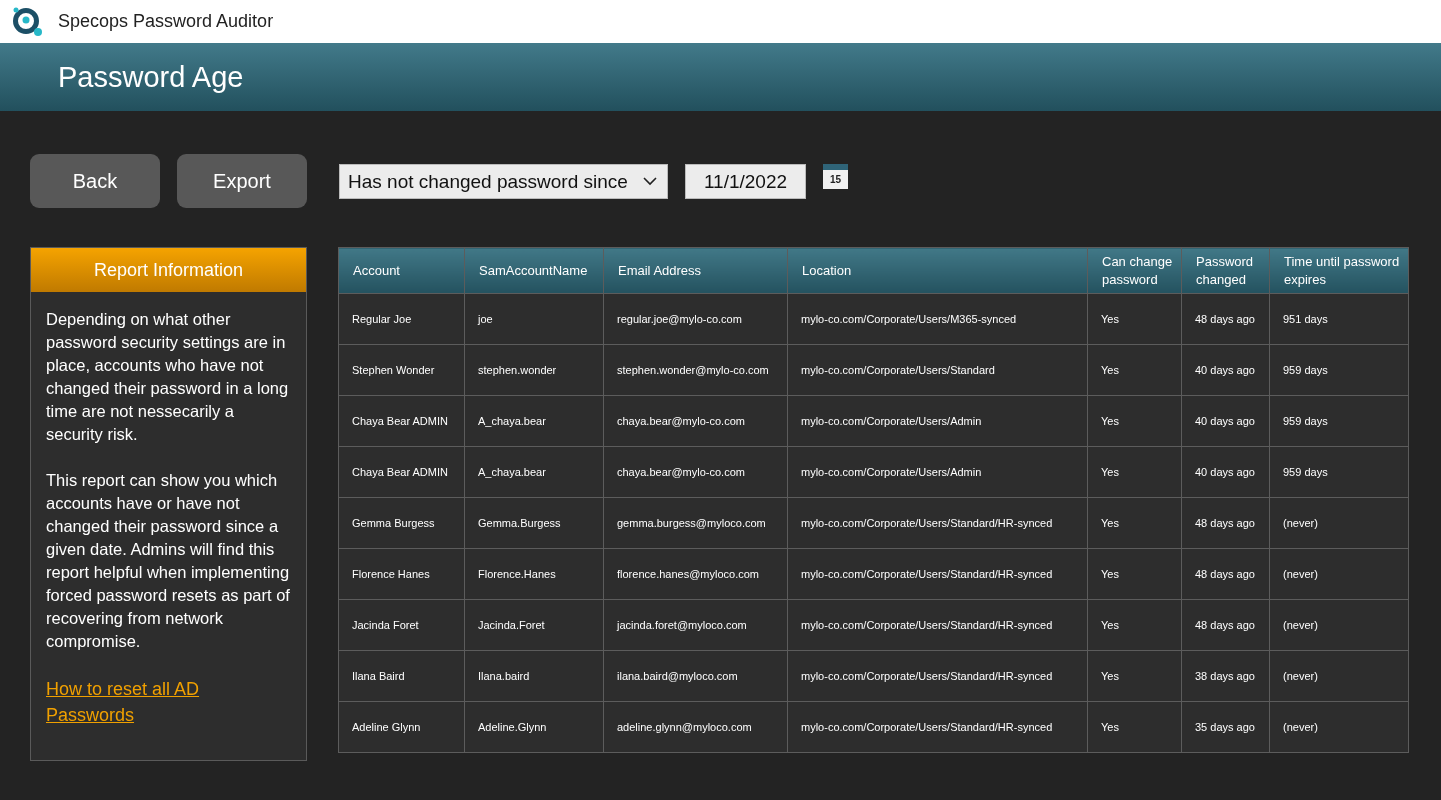 The image size is (1441, 800). I want to click on table-cell: Jacinda Foret, so click(401, 625).